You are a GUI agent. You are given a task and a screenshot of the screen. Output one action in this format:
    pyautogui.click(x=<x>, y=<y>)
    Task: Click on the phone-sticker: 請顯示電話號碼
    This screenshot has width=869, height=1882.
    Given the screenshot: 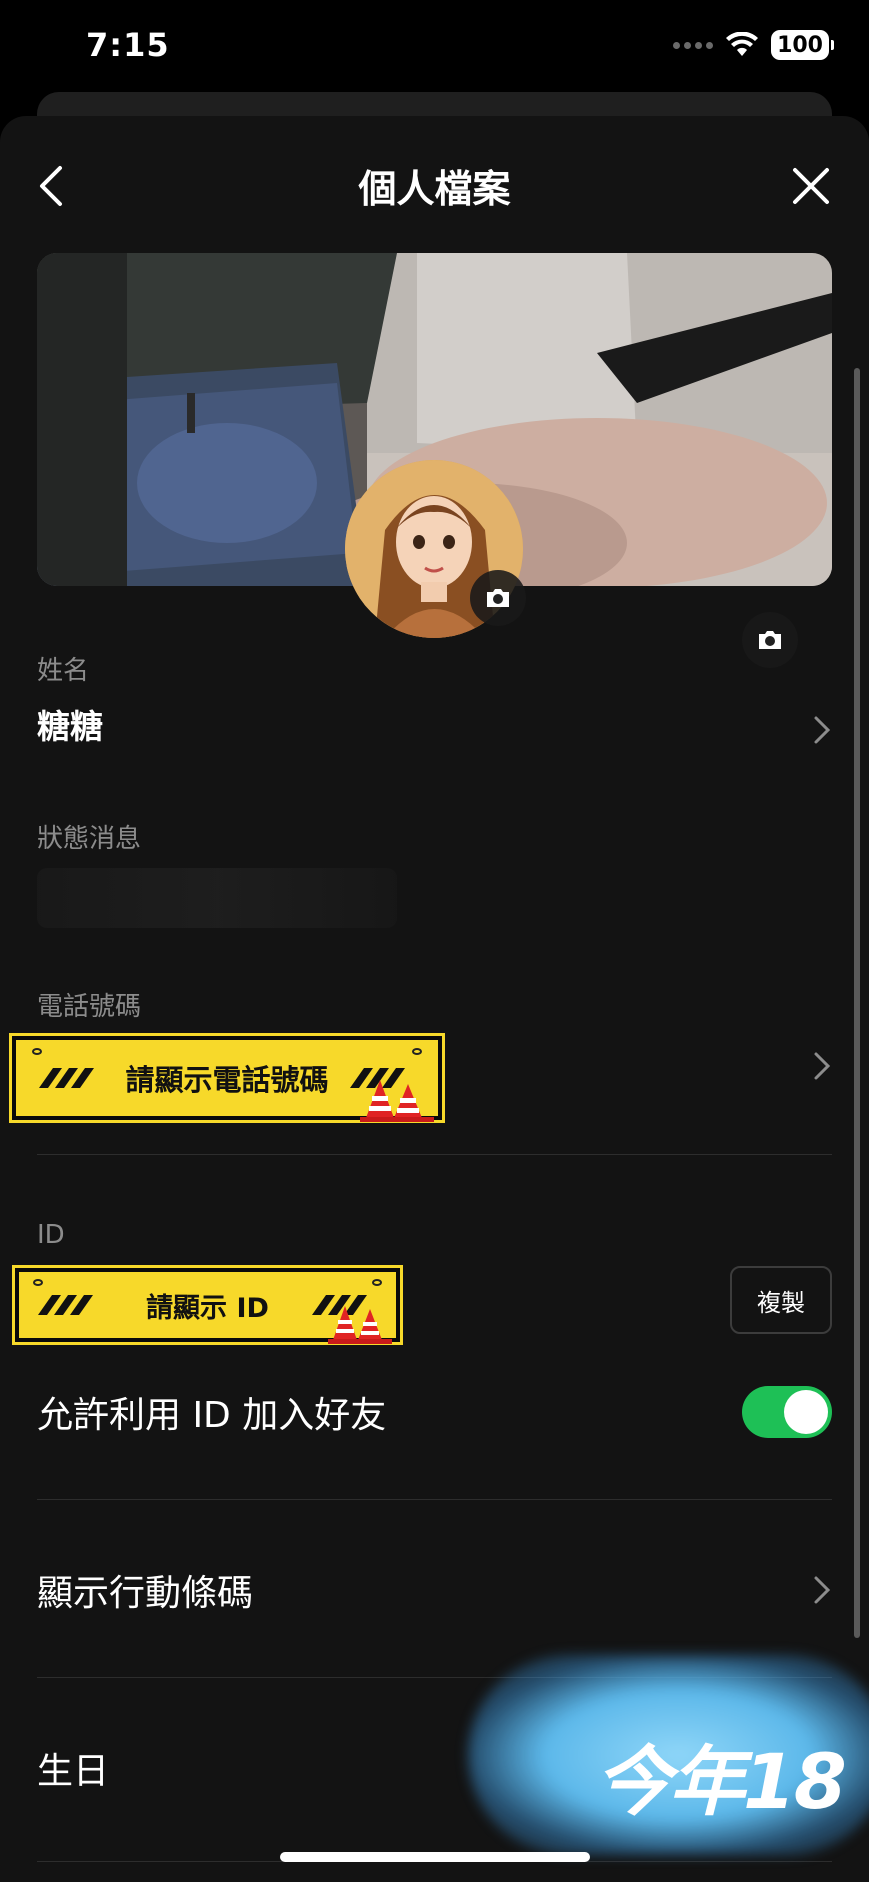 What is the action you would take?
    pyautogui.click(x=227, y=1079)
    